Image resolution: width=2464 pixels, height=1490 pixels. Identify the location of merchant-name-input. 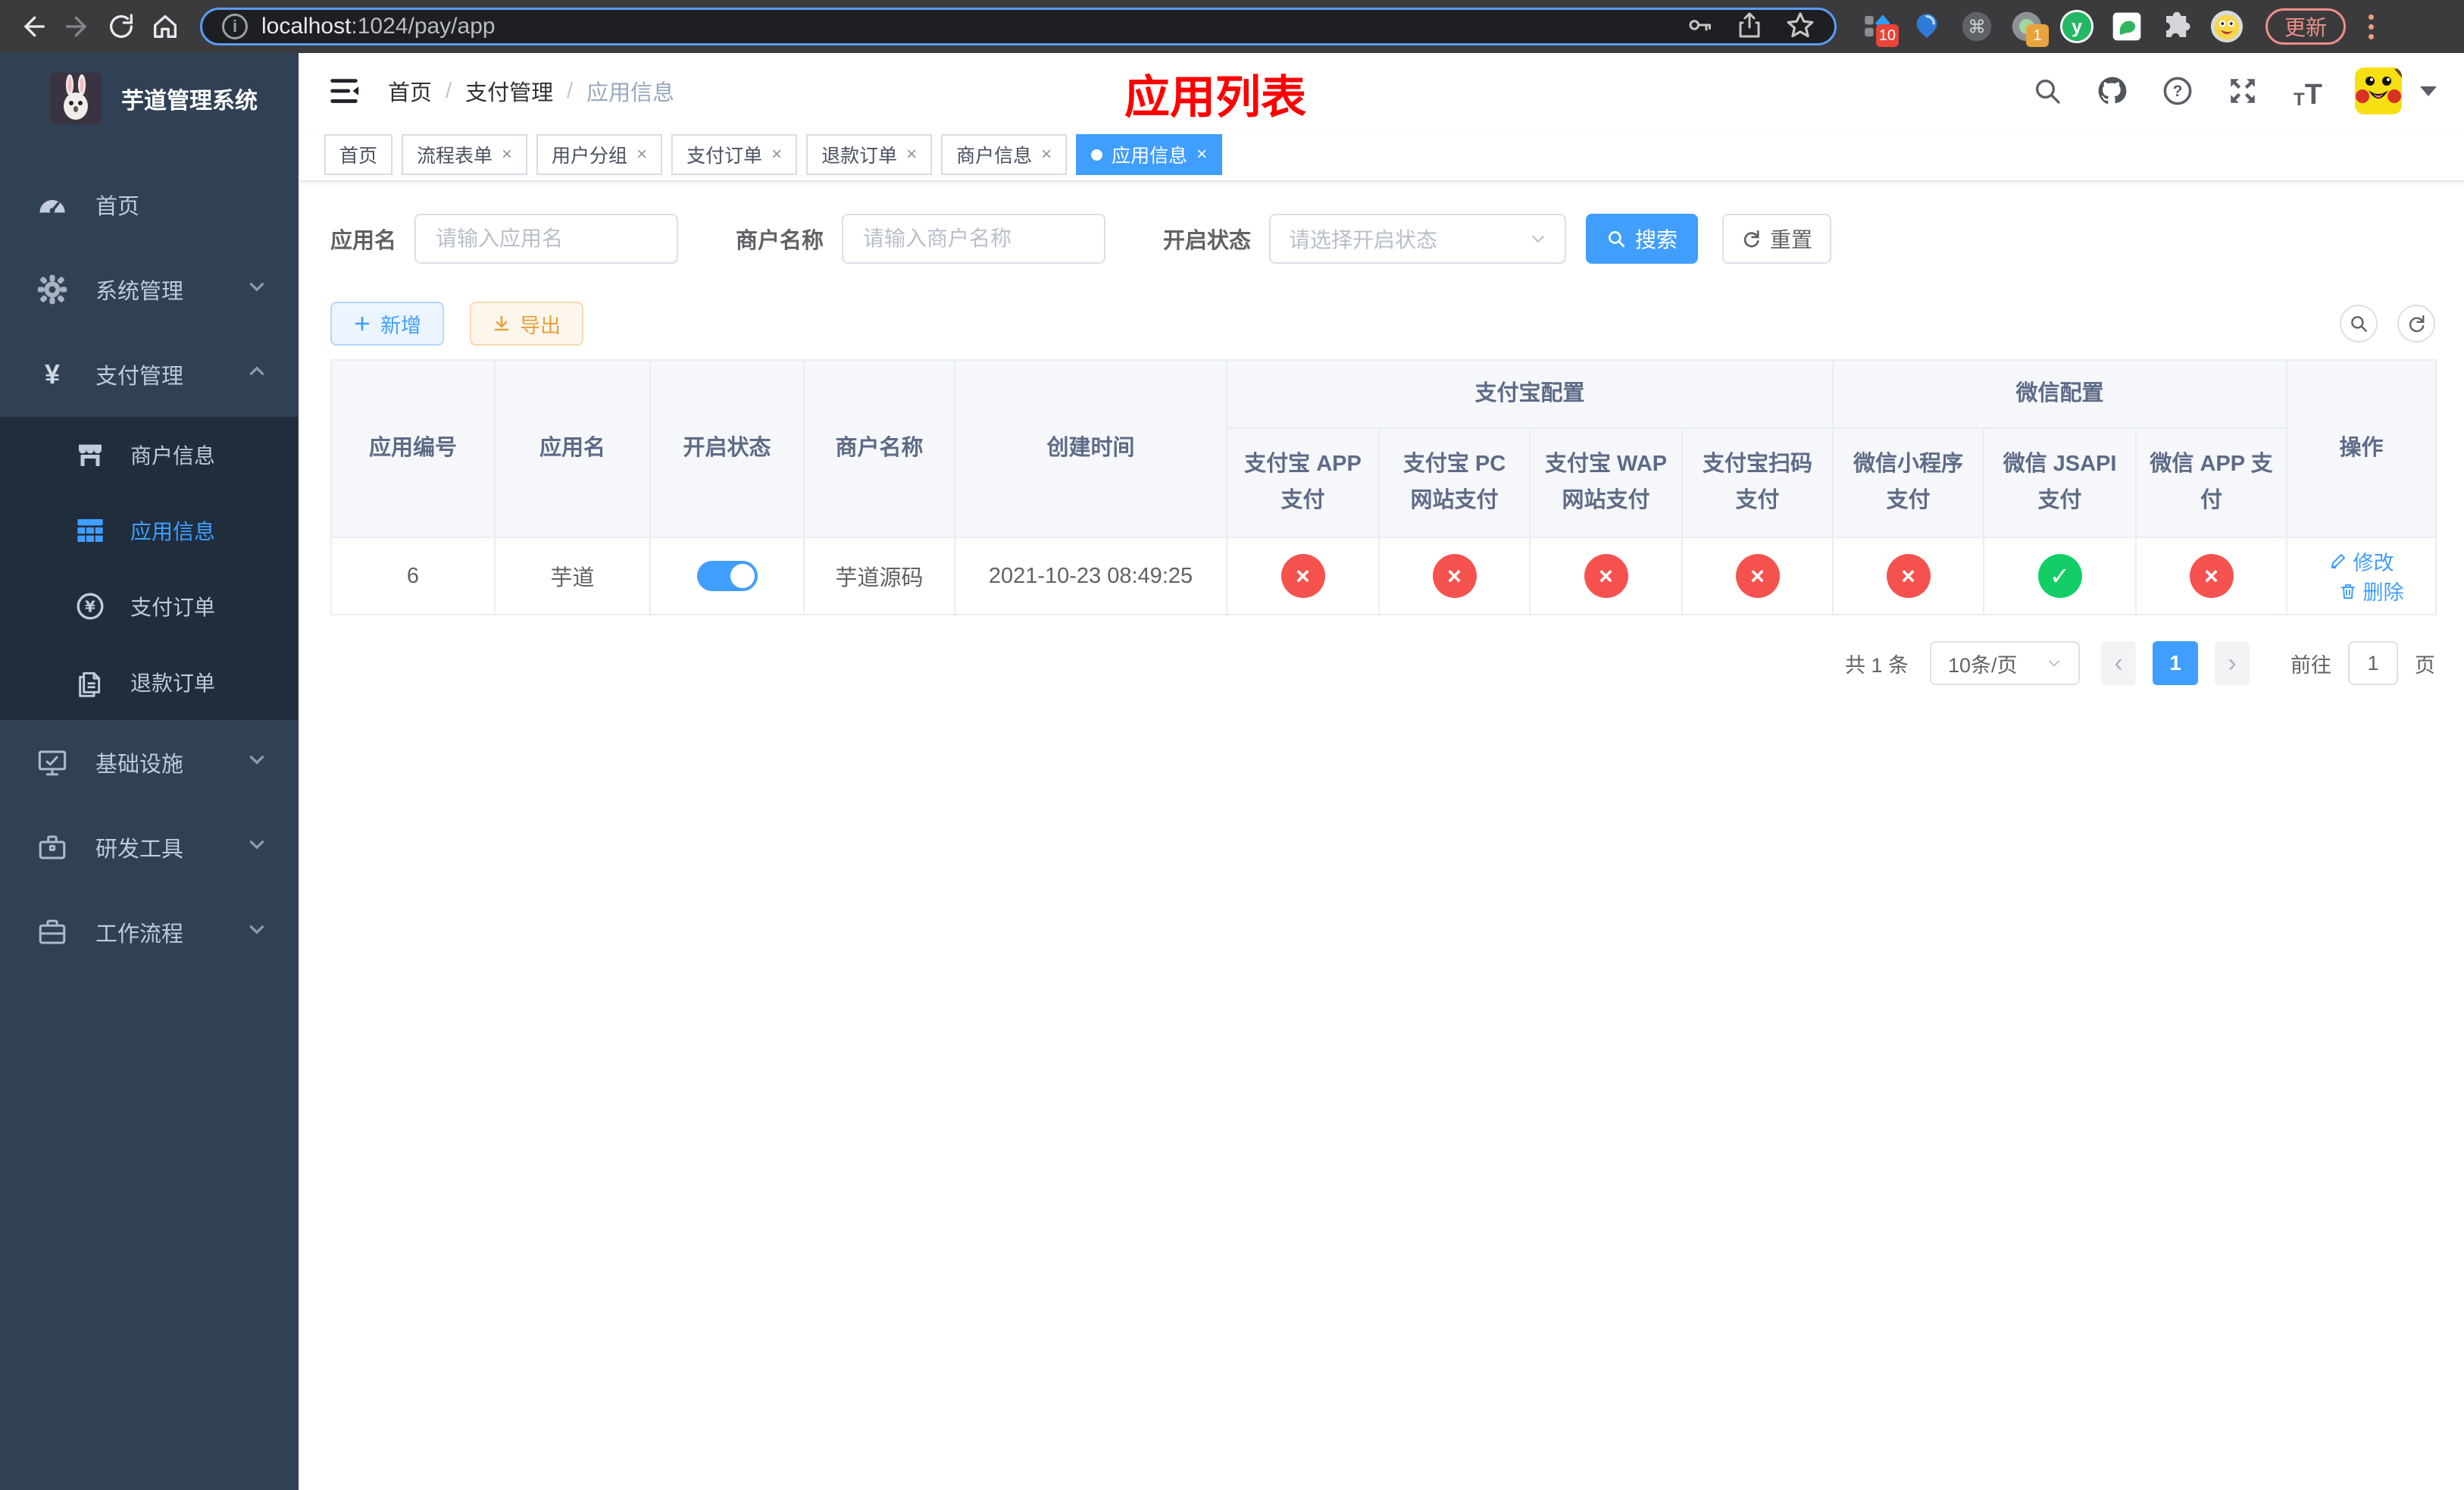
(974, 239).